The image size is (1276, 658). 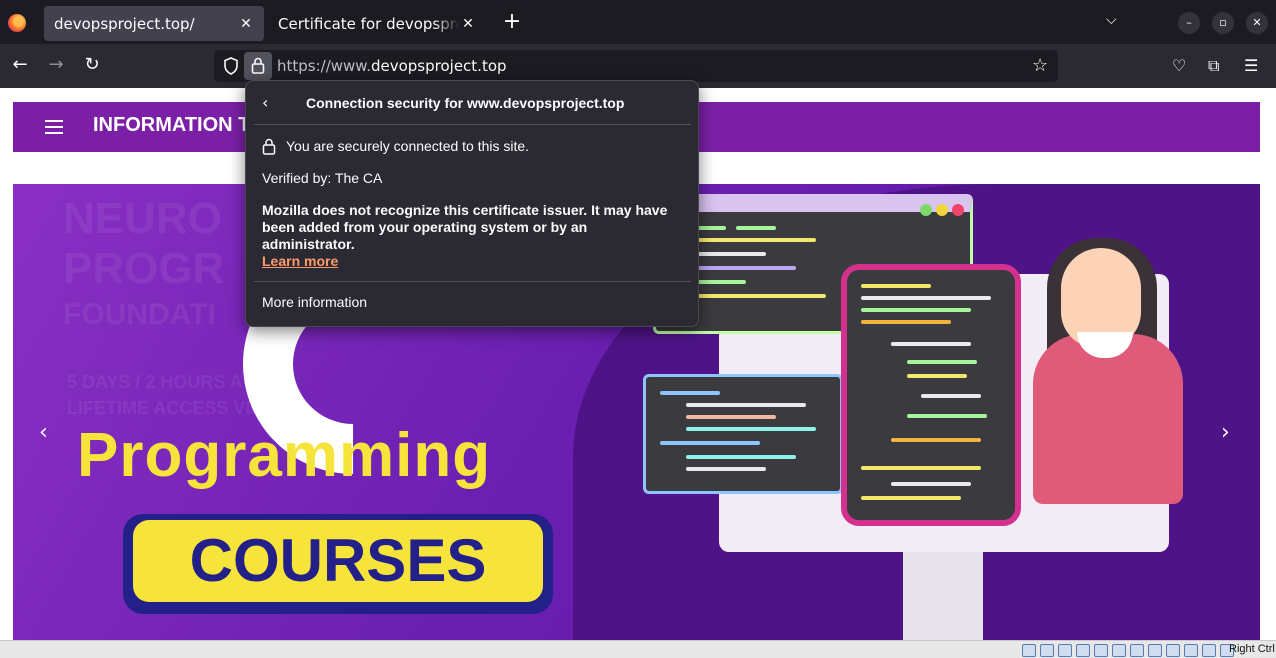 I want to click on reload-icon: ↻, so click(x=92, y=65).